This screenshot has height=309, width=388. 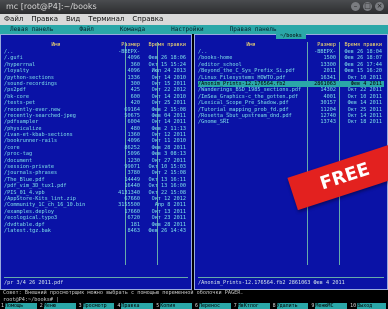 I want to click on fkey-label: Перенос, so click(x=215, y=306).